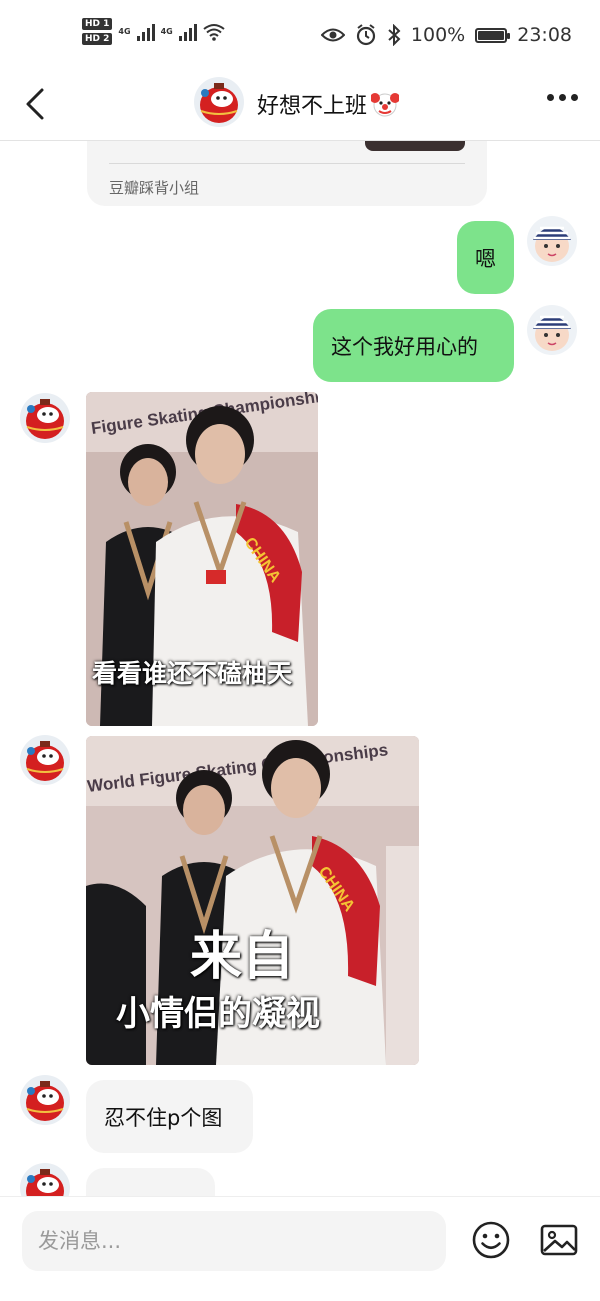 The image size is (600, 1301). Describe the element at coordinates (438, 35) in the screenshot. I see `battery-percent: 100%` at that location.